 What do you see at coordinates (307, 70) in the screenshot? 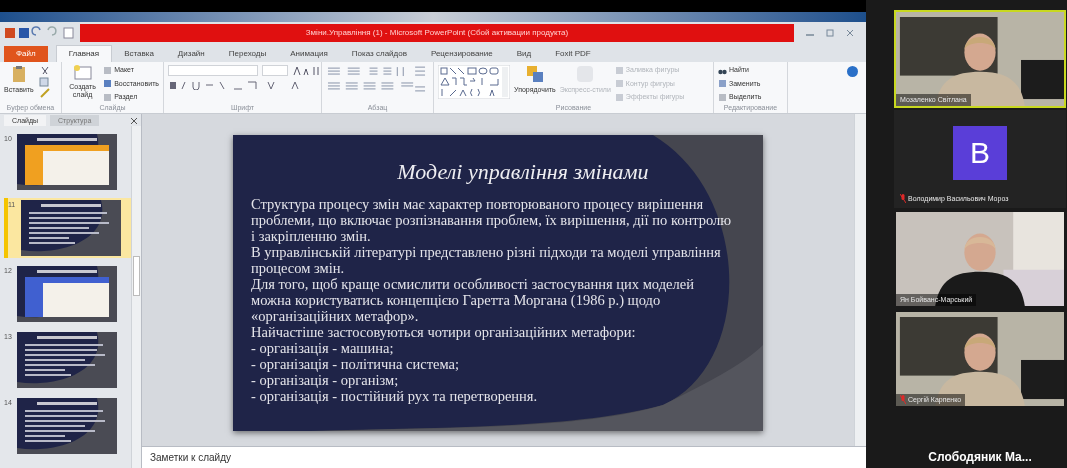
I see `font-size-icons-drawing` at bounding box center [307, 70].